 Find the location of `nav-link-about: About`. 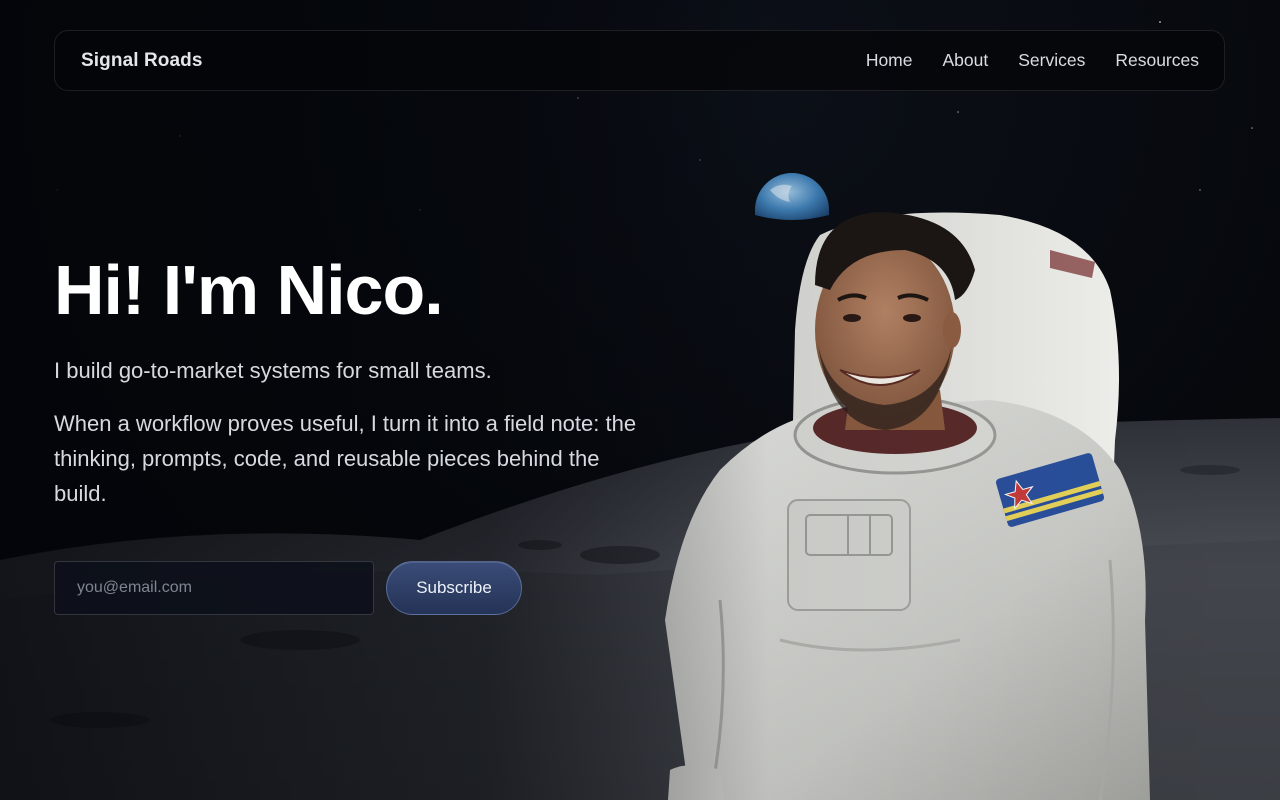

nav-link-about: About is located at coordinates (966, 60).